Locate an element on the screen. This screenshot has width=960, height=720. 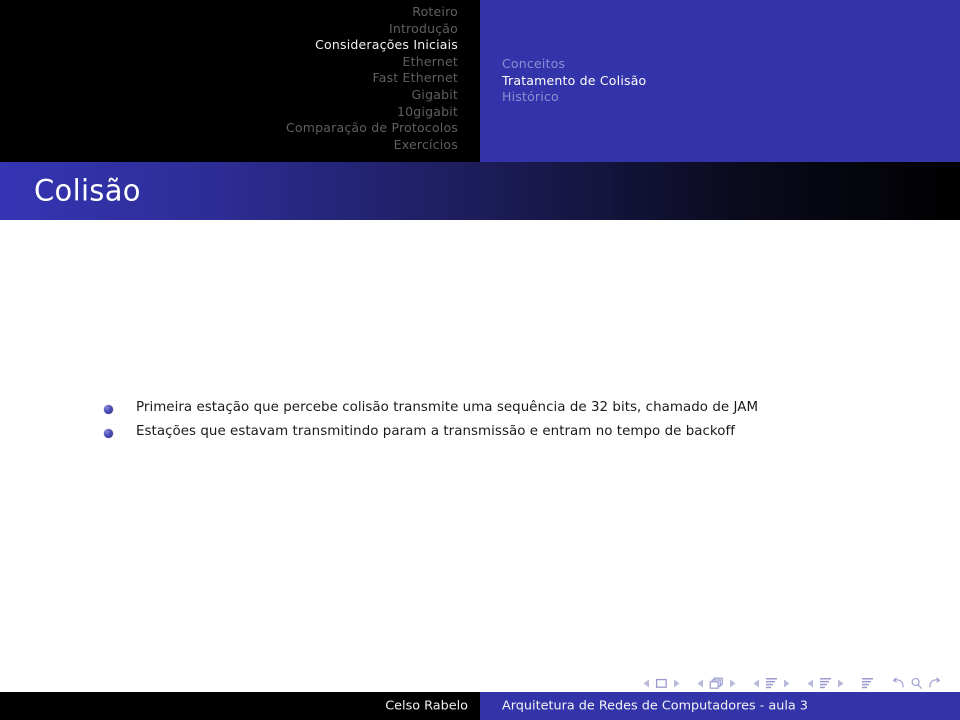
forward-arrow-icon is located at coordinates (935, 683).